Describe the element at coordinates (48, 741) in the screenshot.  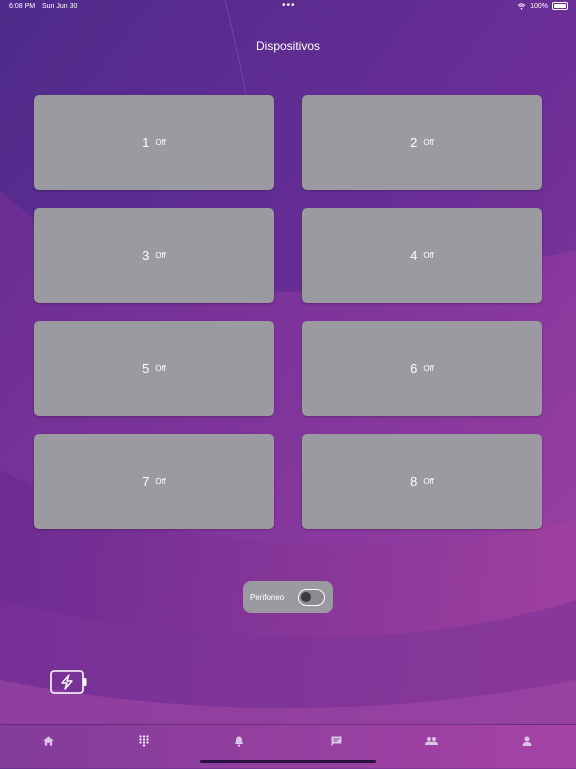
I see `home-icon` at that location.